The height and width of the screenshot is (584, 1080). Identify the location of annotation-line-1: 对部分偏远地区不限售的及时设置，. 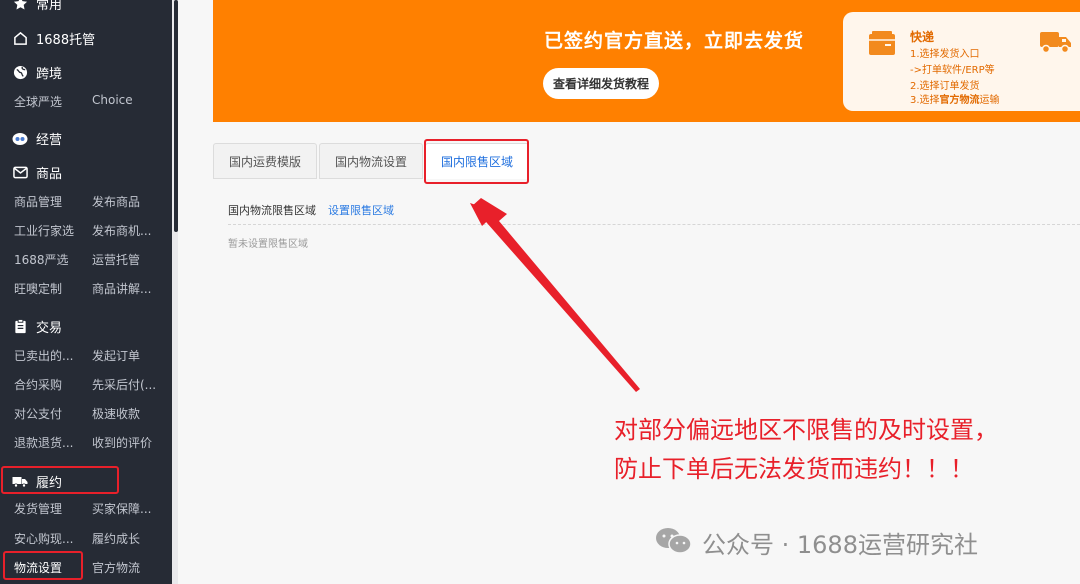
(806, 430).